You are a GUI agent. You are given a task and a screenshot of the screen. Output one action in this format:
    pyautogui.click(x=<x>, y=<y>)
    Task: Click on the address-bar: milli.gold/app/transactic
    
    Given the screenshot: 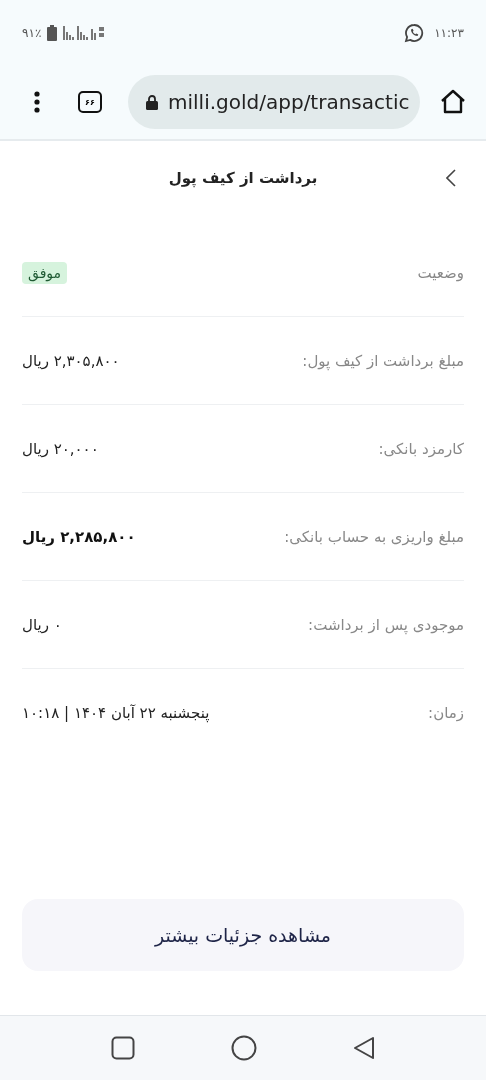 What is the action you would take?
    pyautogui.click(x=274, y=102)
    